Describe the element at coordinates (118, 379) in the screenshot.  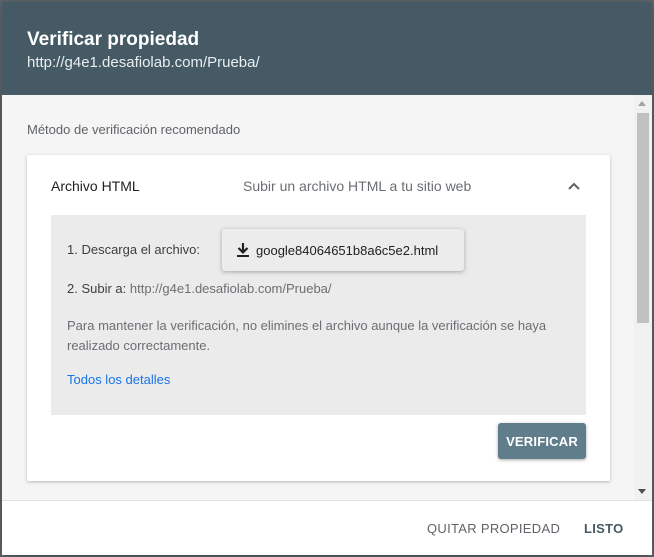
I see `all-details-link: Todos los detalles` at that location.